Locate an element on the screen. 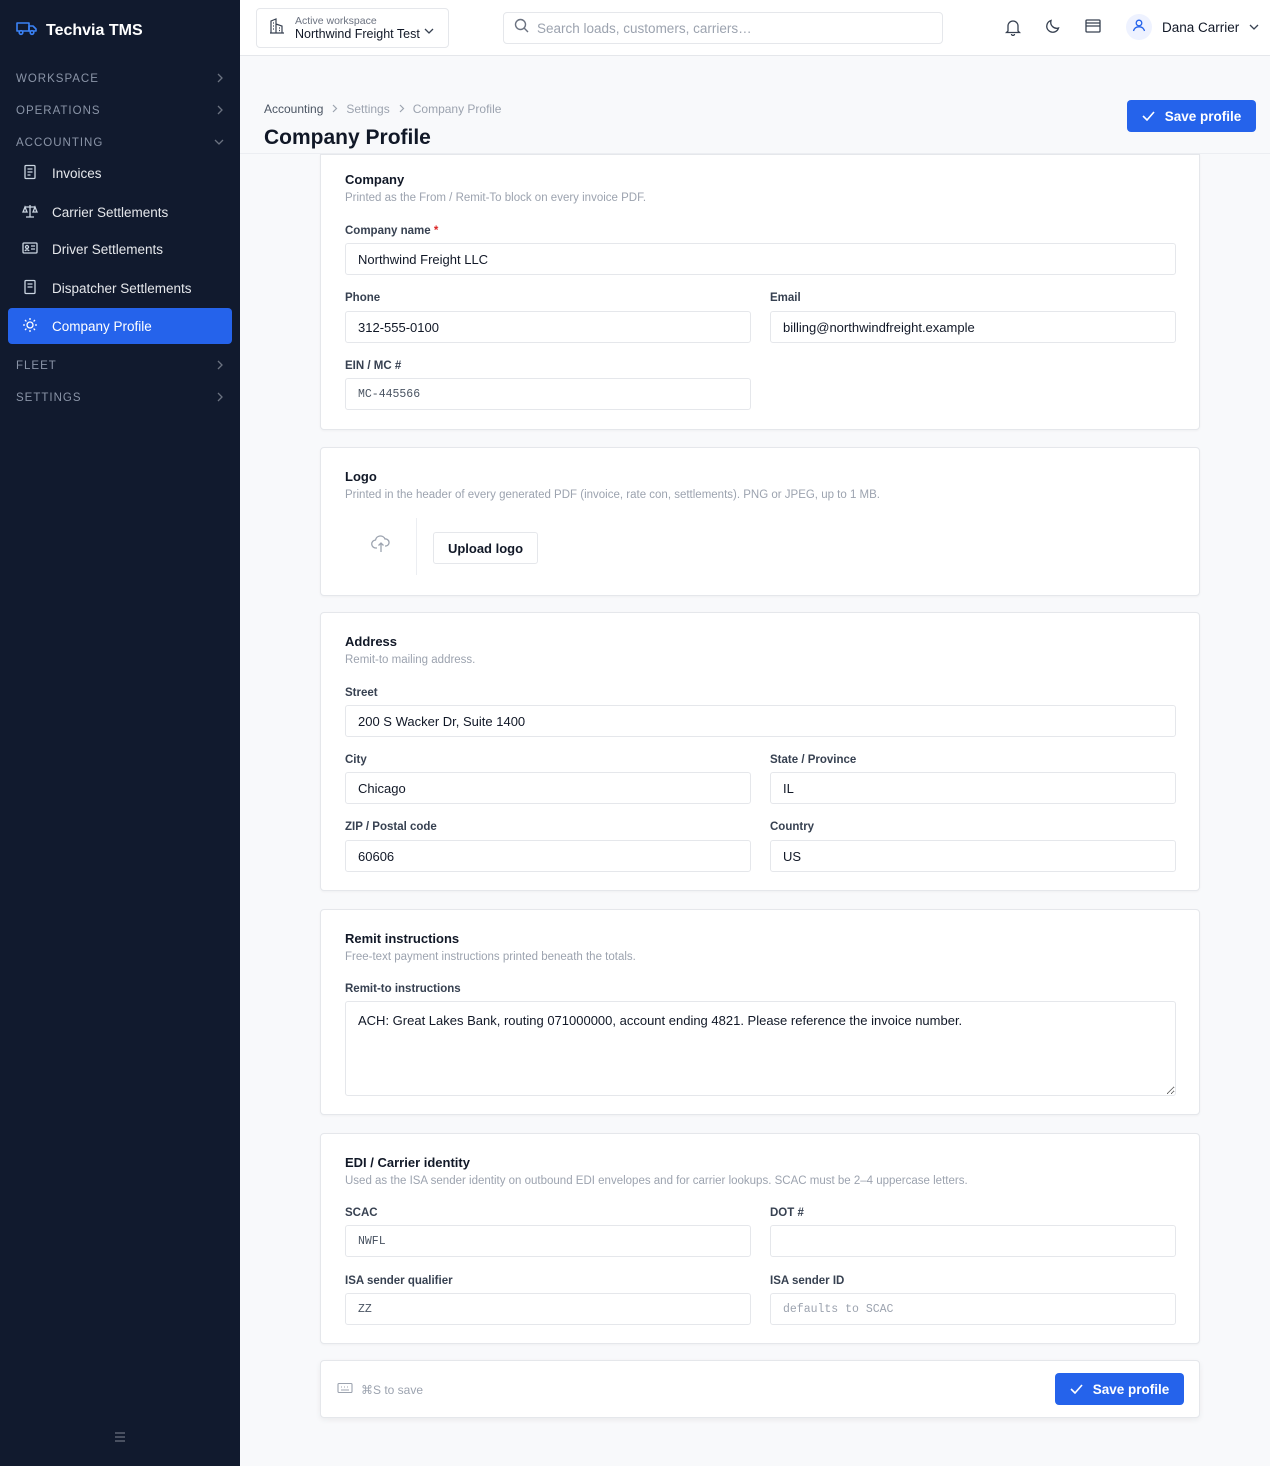 Image resolution: width=1270 pixels, height=1466 pixels. menu-icon is located at coordinates (120, 1438).